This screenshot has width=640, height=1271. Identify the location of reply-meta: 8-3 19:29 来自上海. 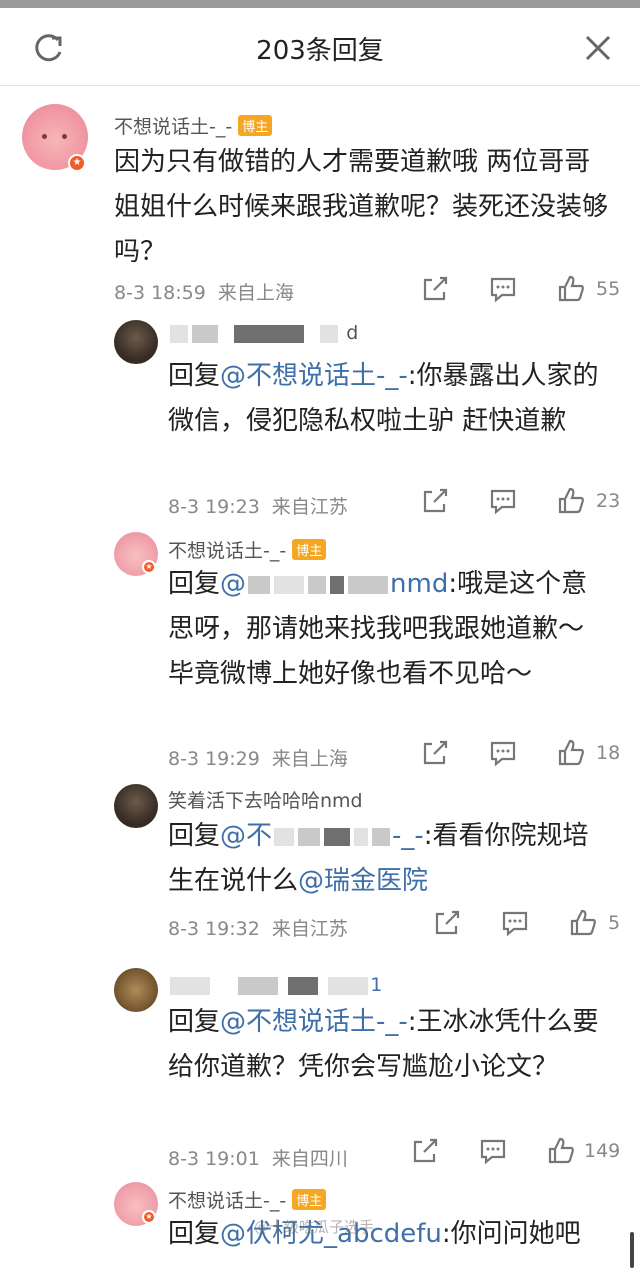
(258, 759).